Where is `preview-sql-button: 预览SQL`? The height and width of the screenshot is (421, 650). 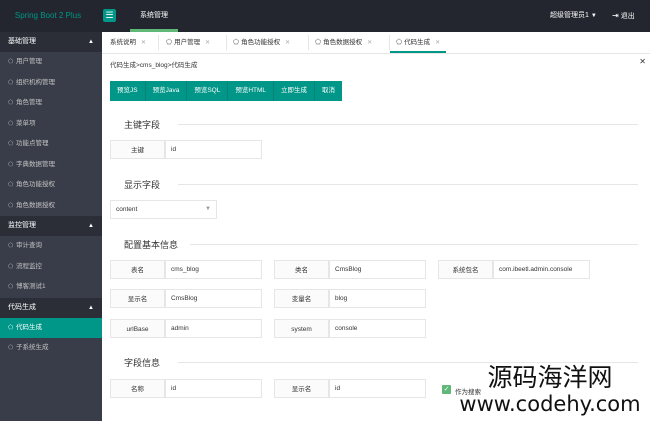
preview-sql-button: 预览SQL is located at coordinates (208, 91).